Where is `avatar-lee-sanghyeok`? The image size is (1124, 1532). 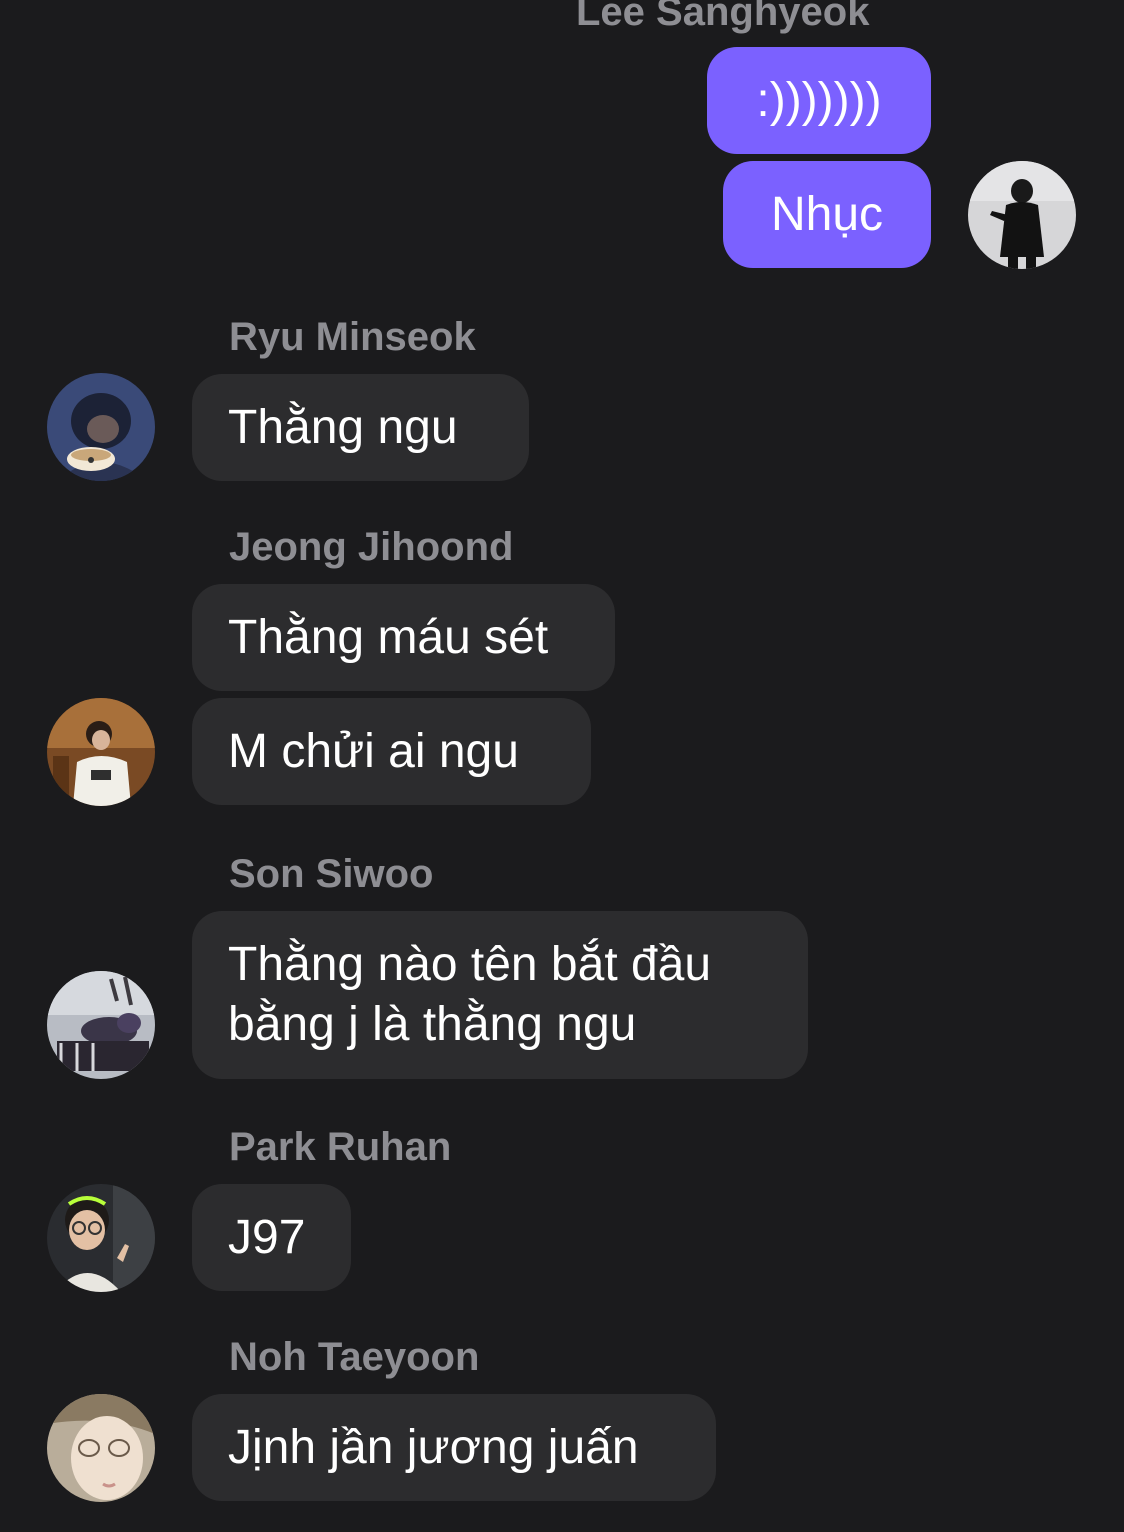
avatar-lee-sanghyeok is located at coordinates (1022, 215).